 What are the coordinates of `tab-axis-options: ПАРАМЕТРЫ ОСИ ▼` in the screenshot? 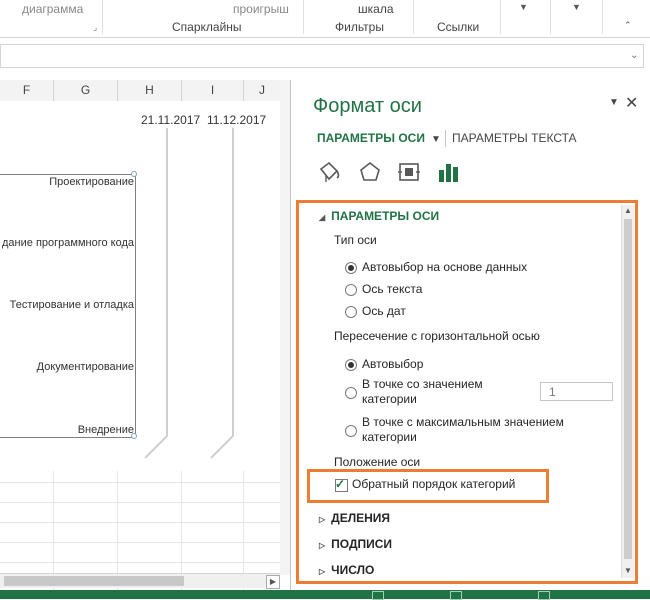 It's located at (379, 138).